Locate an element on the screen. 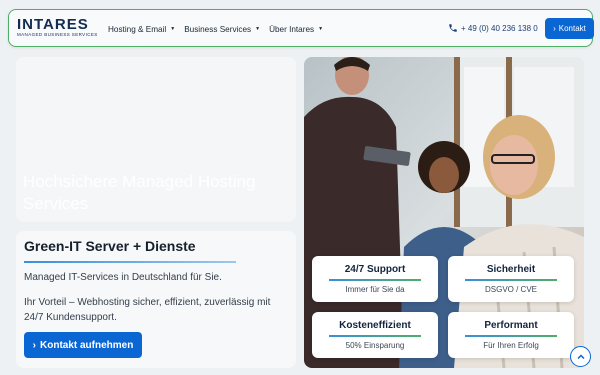 Image resolution: width=600 pixels, height=375 pixels. feature-subtitle: Für Ihren Erfolg is located at coordinates (511, 345).